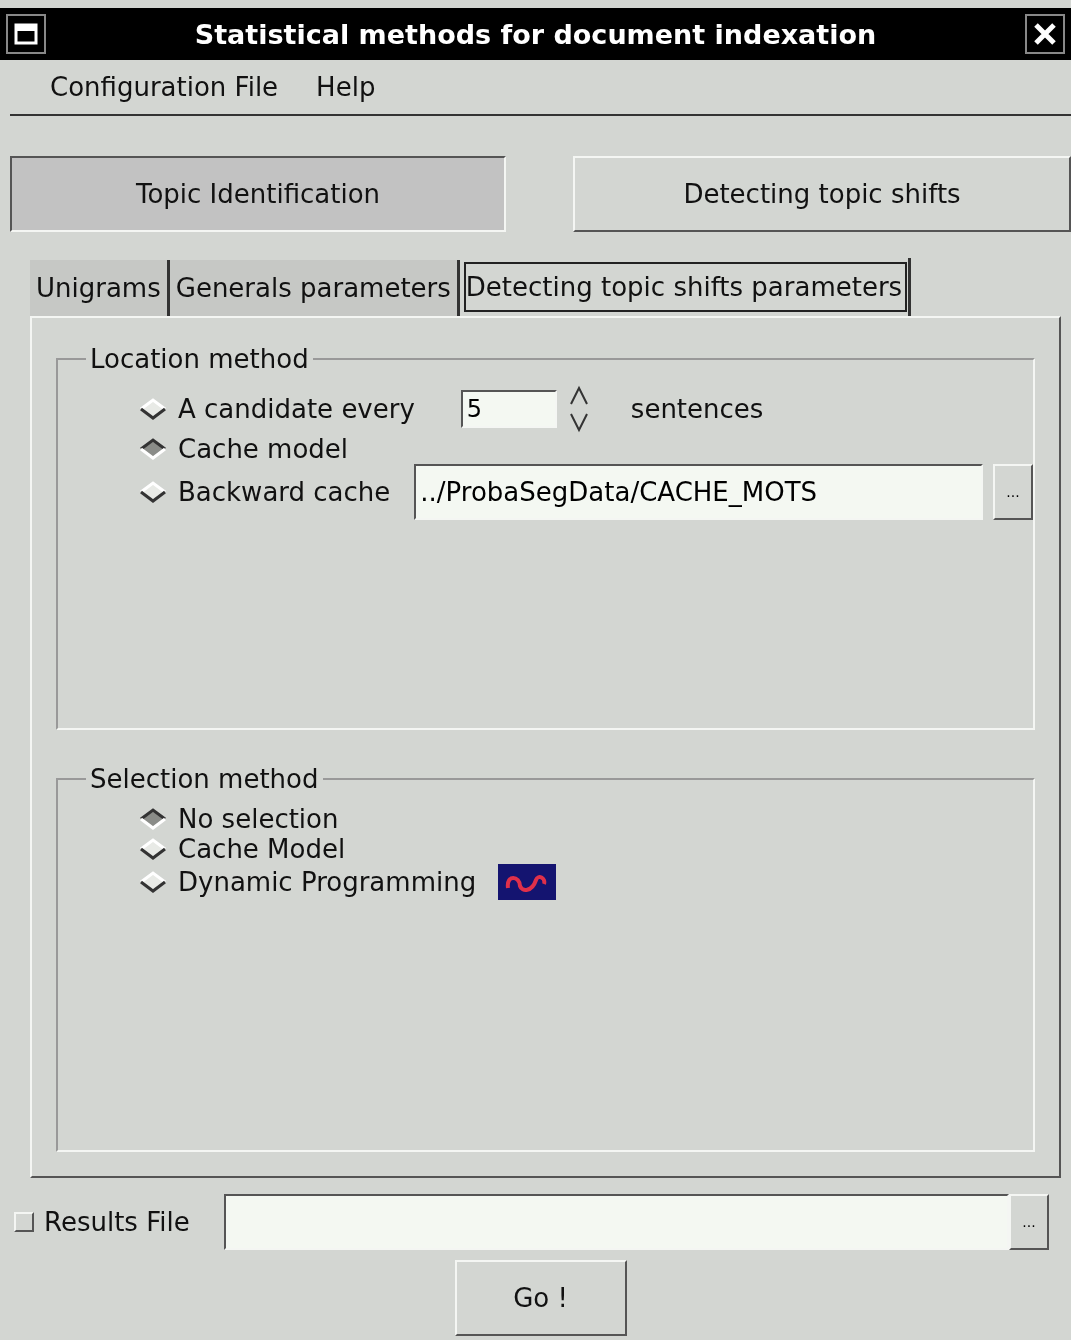  Describe the element at coordinates (527, 882) in the screenshot. I see `logo-icon` at that location.